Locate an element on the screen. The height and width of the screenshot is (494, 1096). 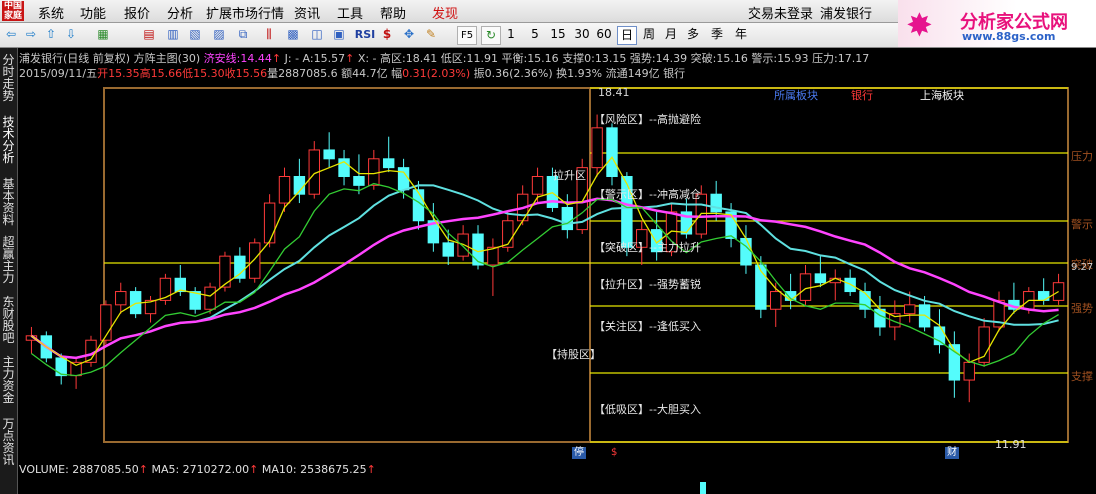
period-year: 年 is located at coordinates (741, 34).